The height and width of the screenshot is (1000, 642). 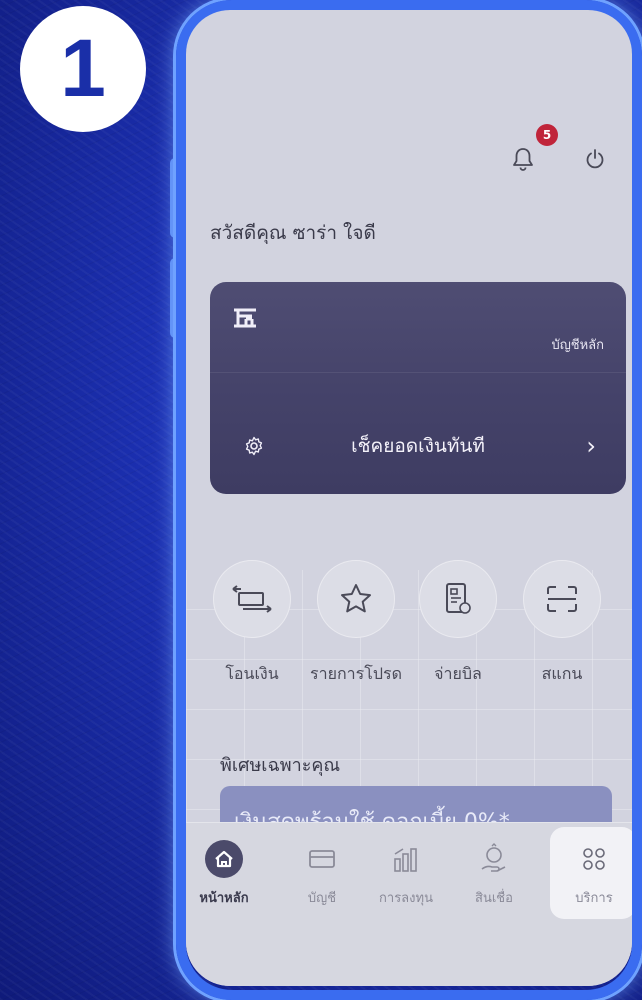 I want to click on transfer-icon, so click(x=252, y=599).